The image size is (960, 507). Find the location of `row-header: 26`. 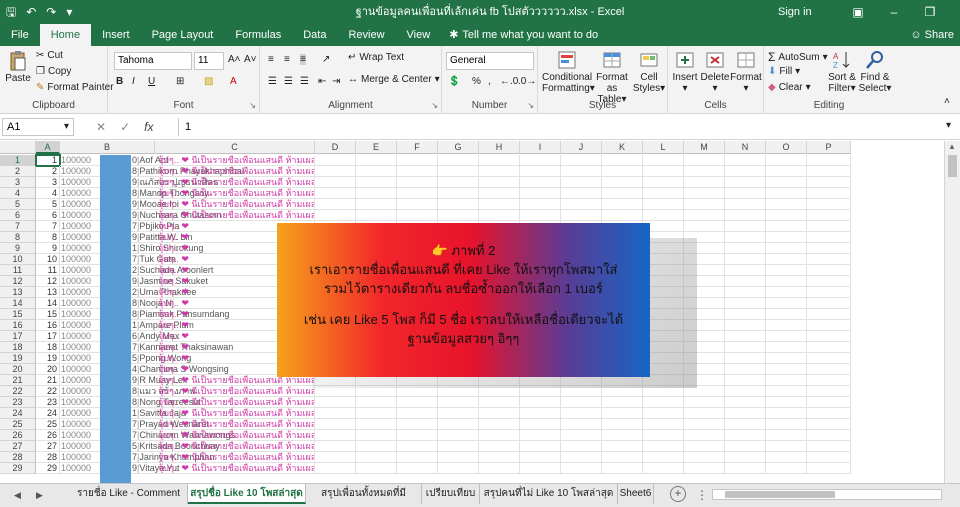

row-header: 26 is located at coordinates (18, 435).